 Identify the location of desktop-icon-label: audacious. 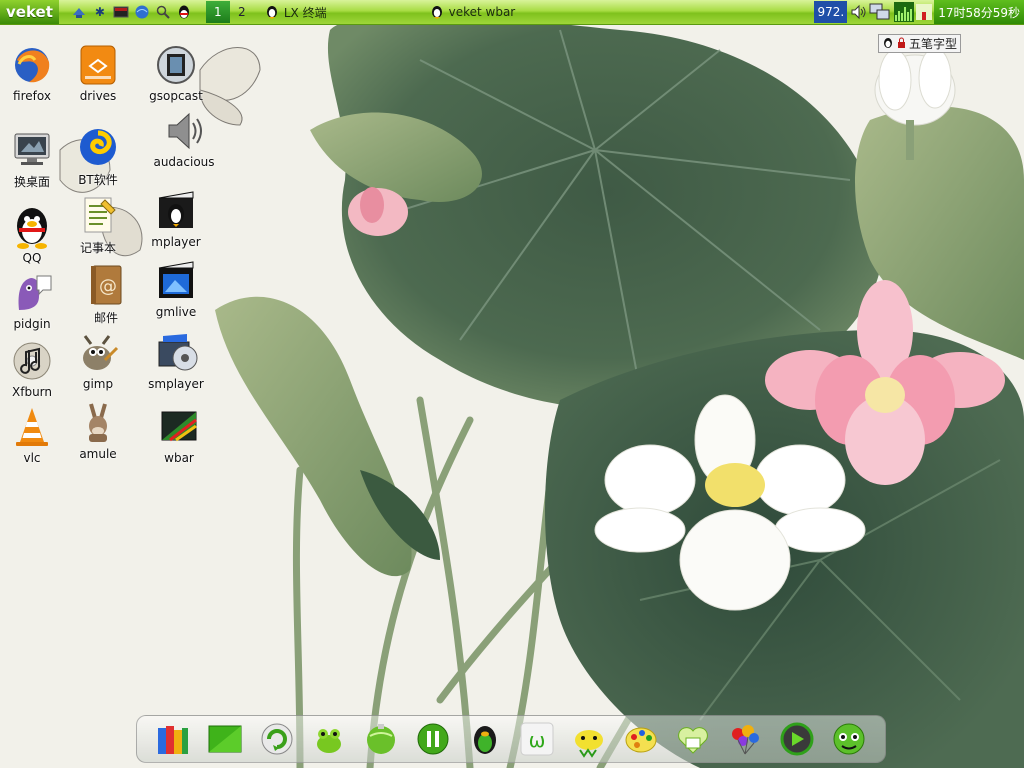
(184, 162).